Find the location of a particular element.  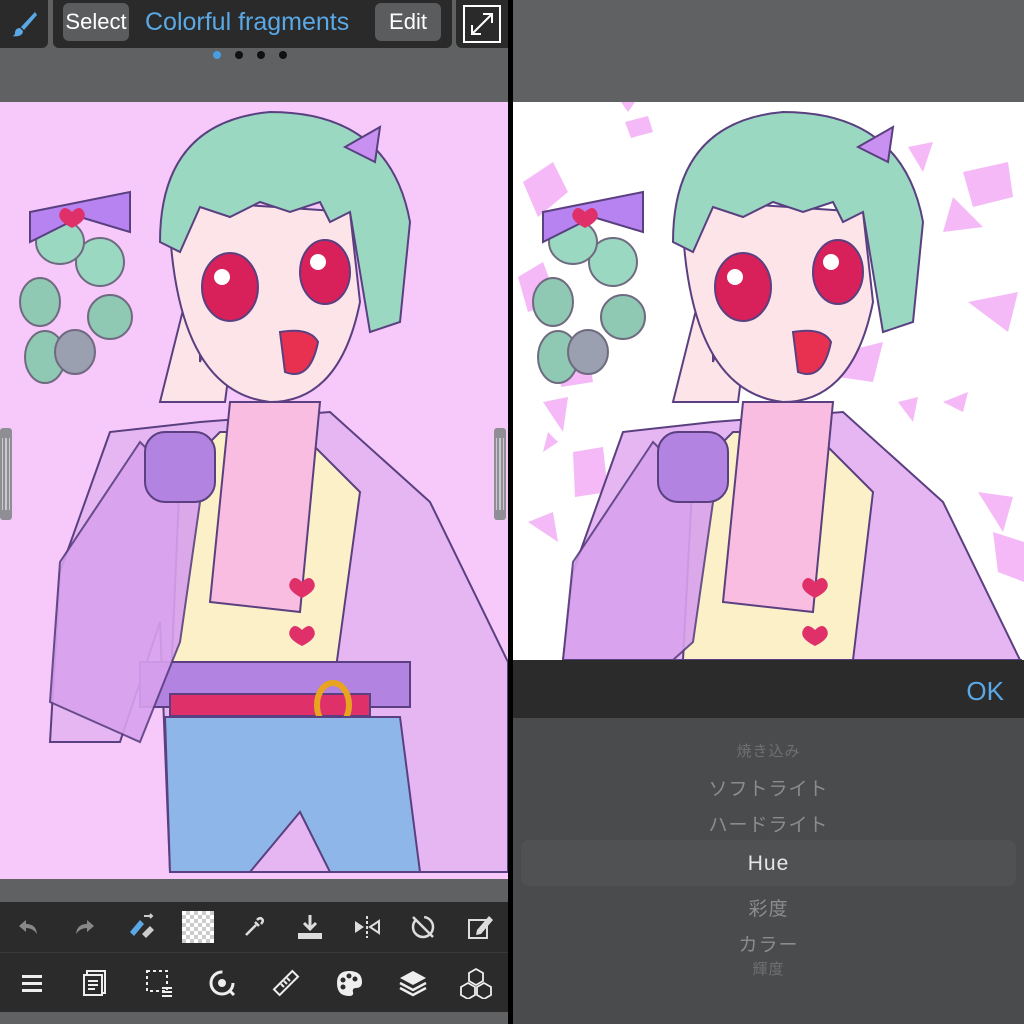

undo-button is located at coordinates (28, 927).